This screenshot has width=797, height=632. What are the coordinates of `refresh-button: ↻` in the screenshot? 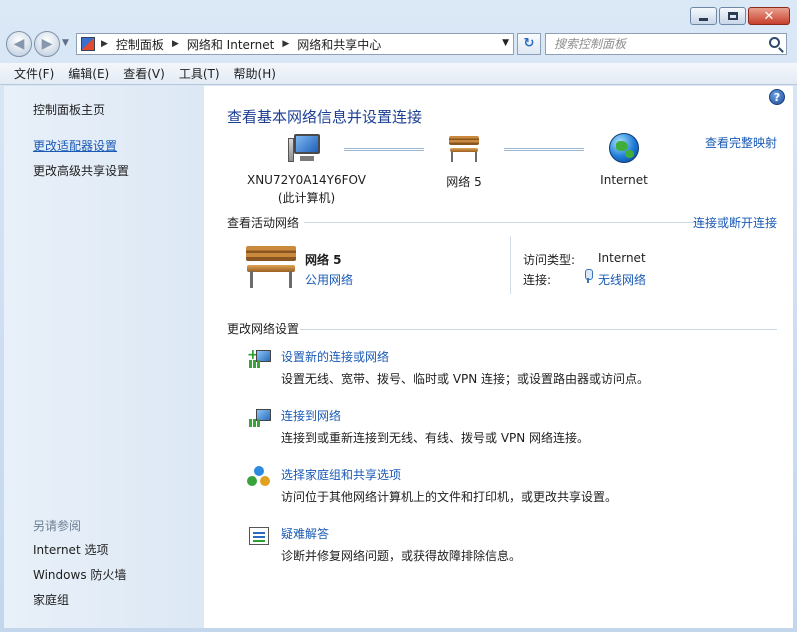 It's located at (529, 44).